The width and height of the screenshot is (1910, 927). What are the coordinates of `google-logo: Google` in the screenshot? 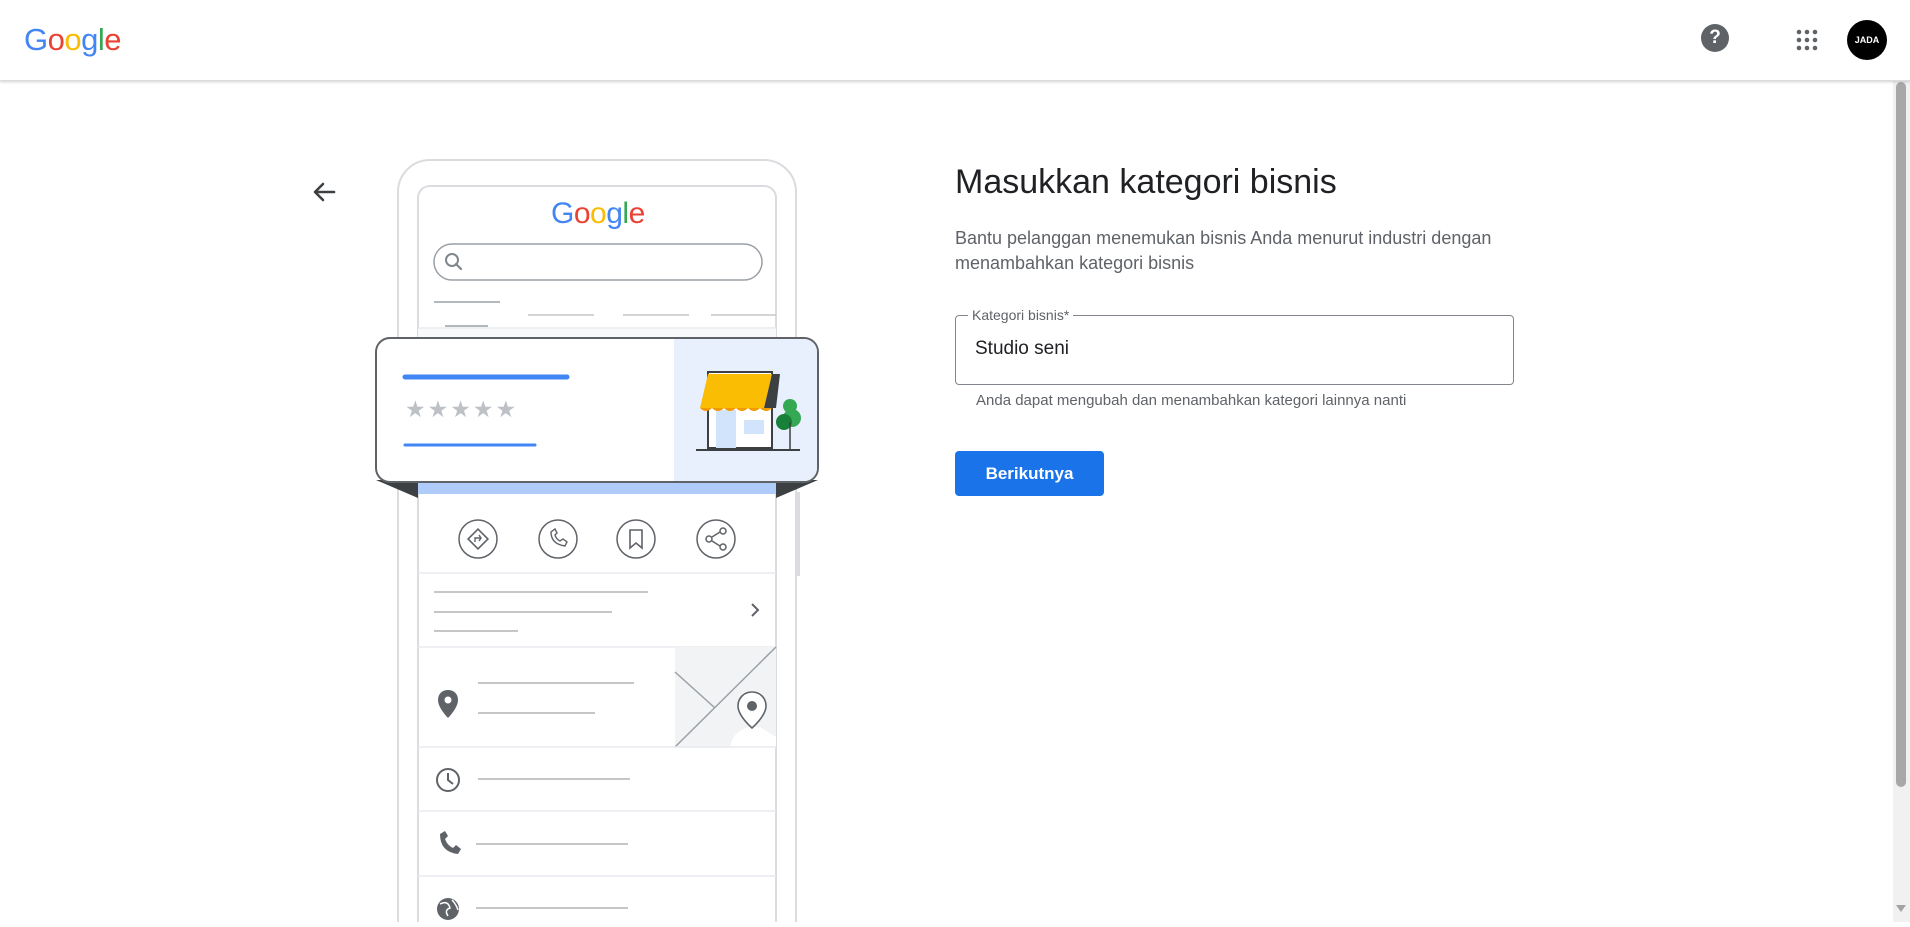 It's located at (73, 40).